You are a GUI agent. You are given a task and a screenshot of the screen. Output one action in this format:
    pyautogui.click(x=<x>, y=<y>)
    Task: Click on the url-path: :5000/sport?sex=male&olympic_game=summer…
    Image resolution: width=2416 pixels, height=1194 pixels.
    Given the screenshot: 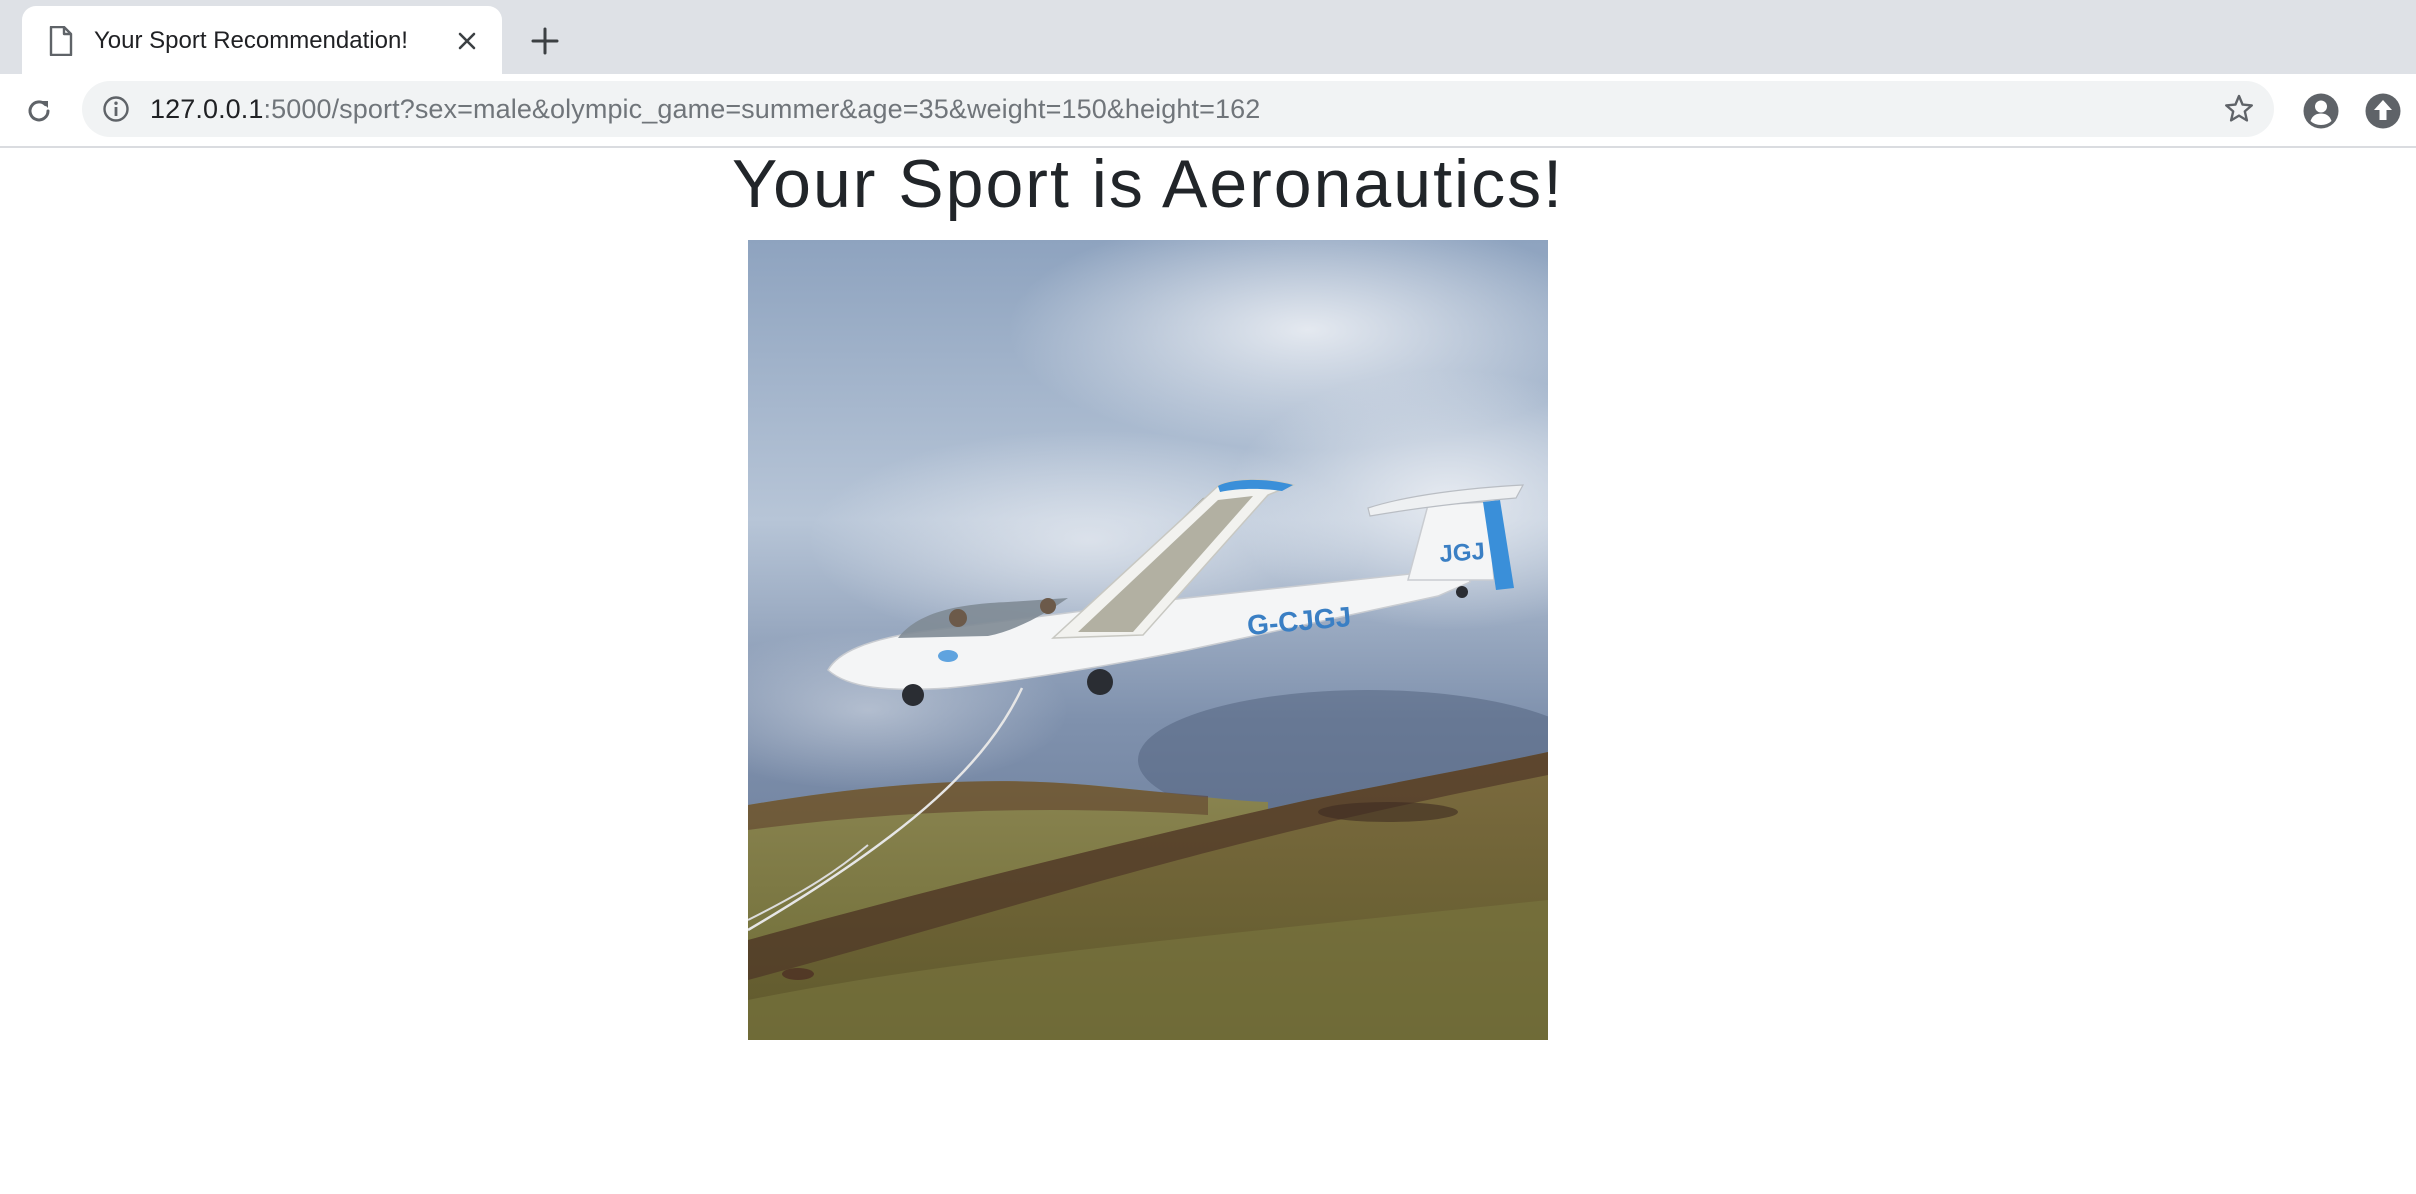 What is the action you would take?
    pyautogui.click(x=762, y=109)
    